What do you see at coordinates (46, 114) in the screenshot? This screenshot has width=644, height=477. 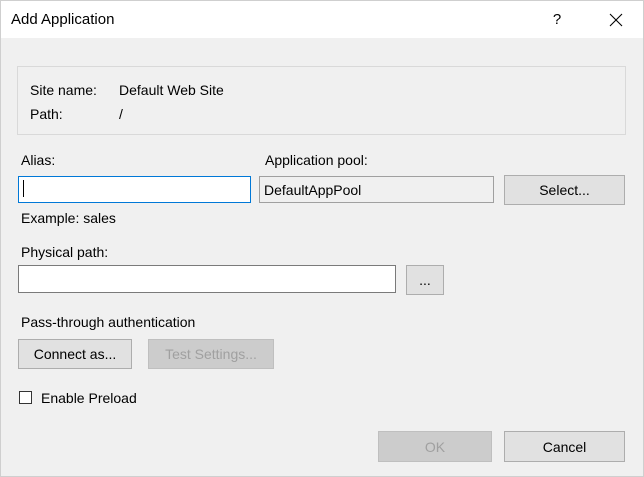 I see `path-label: Path:` at bounding box center [46, 114].